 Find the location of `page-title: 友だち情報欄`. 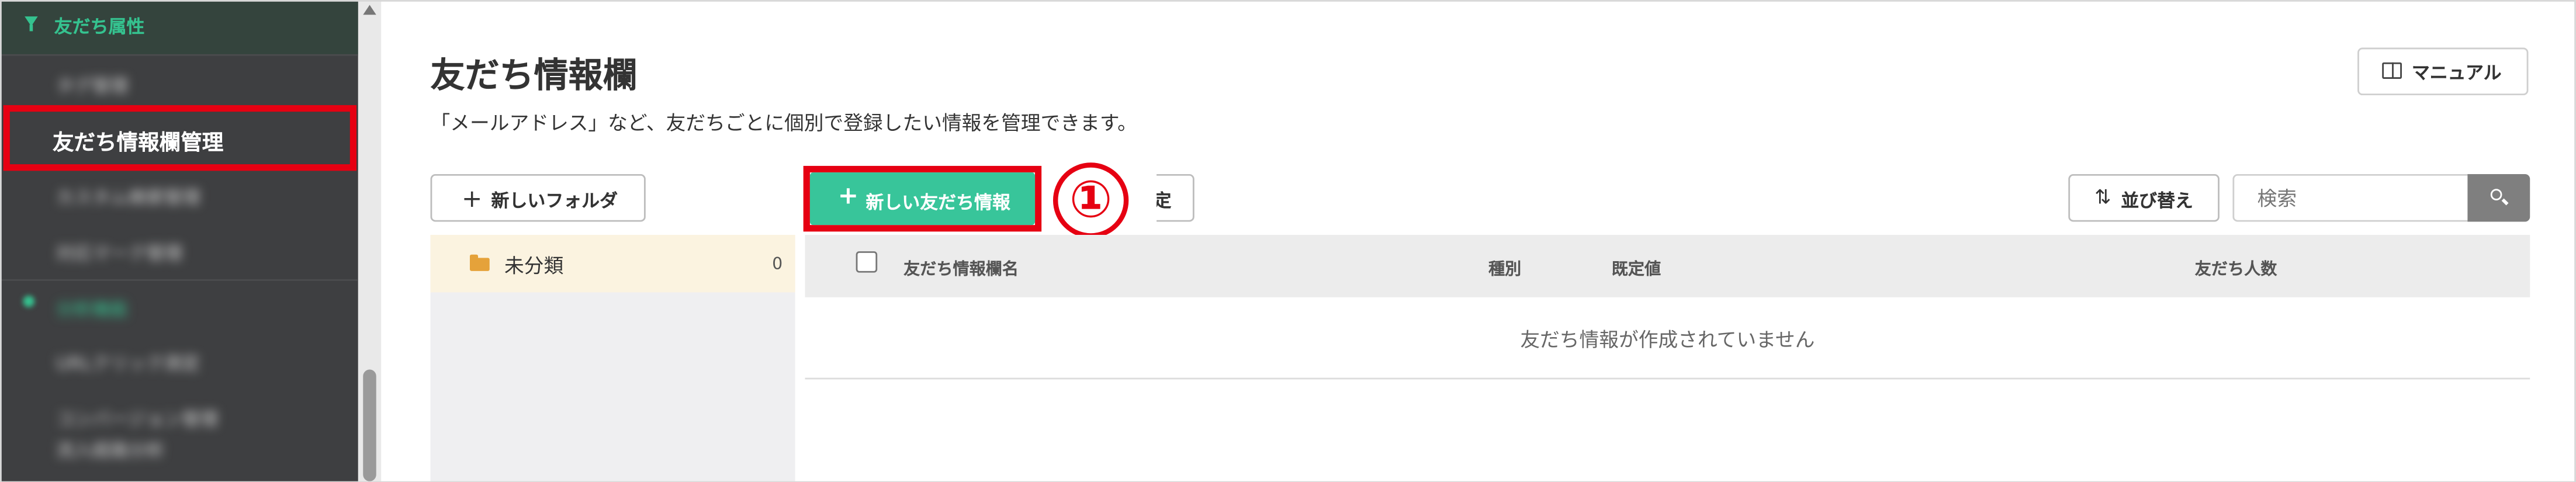

page-title: 友だち情報欄 is located at coordinates (534, 76).